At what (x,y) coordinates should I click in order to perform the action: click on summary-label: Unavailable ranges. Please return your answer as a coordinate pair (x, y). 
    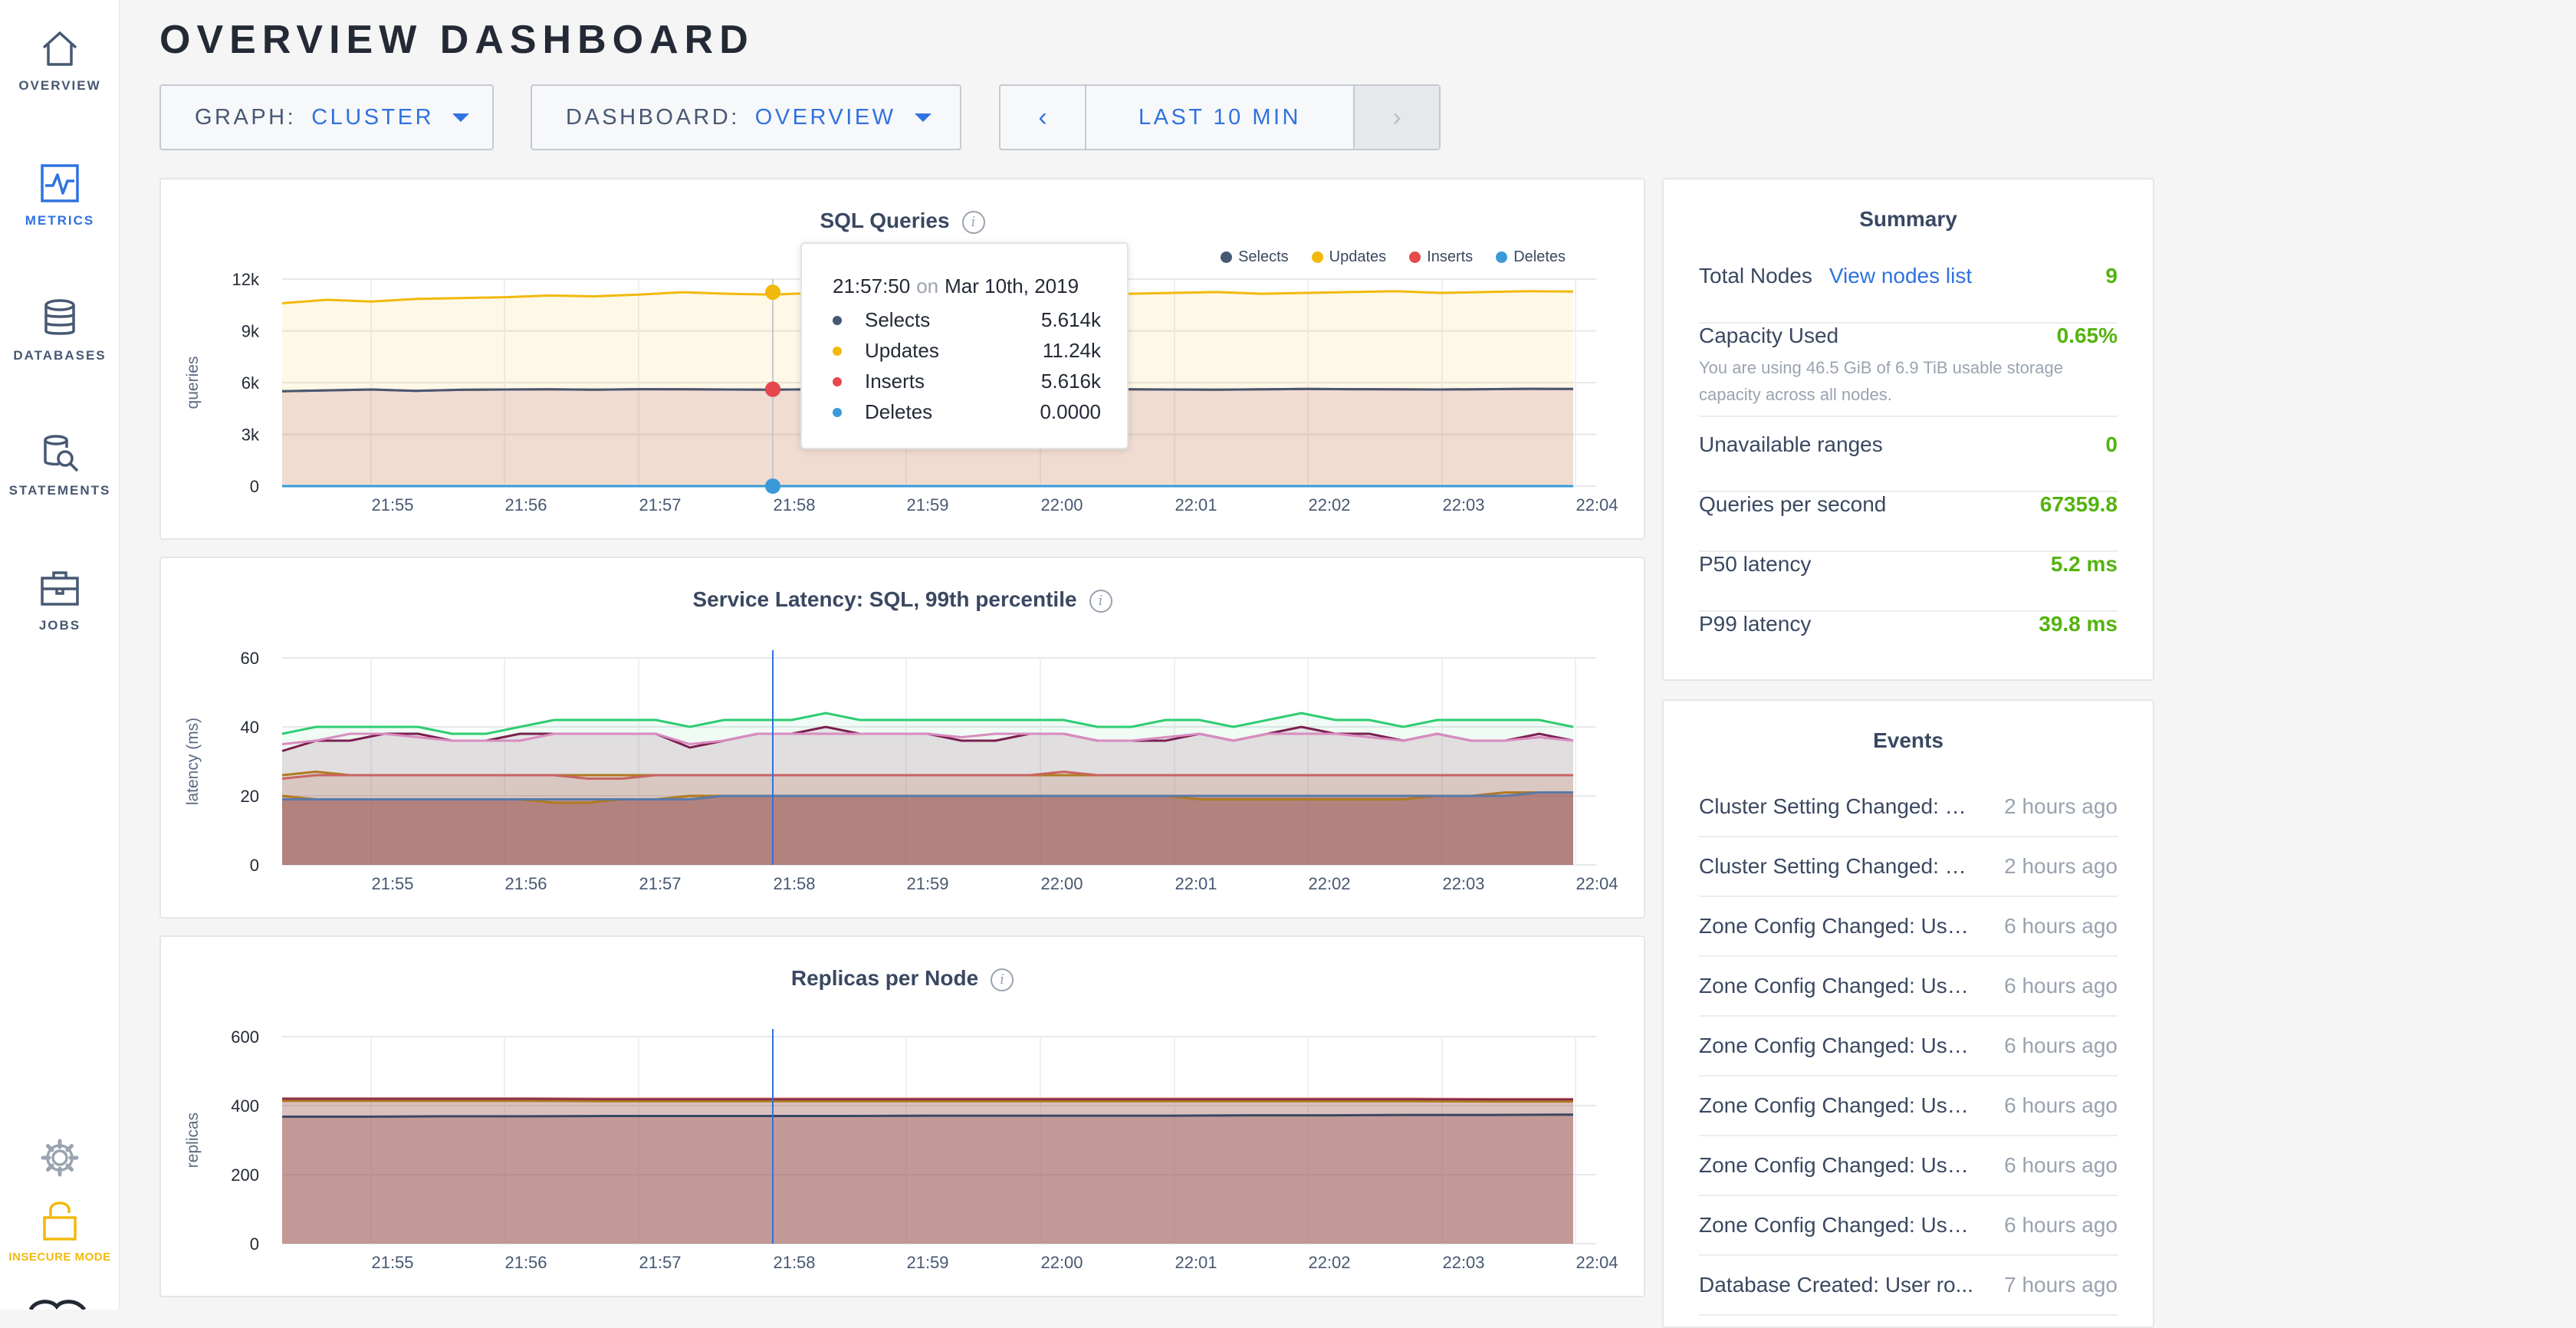
    Looking at the image, I should click on (1791, 444).